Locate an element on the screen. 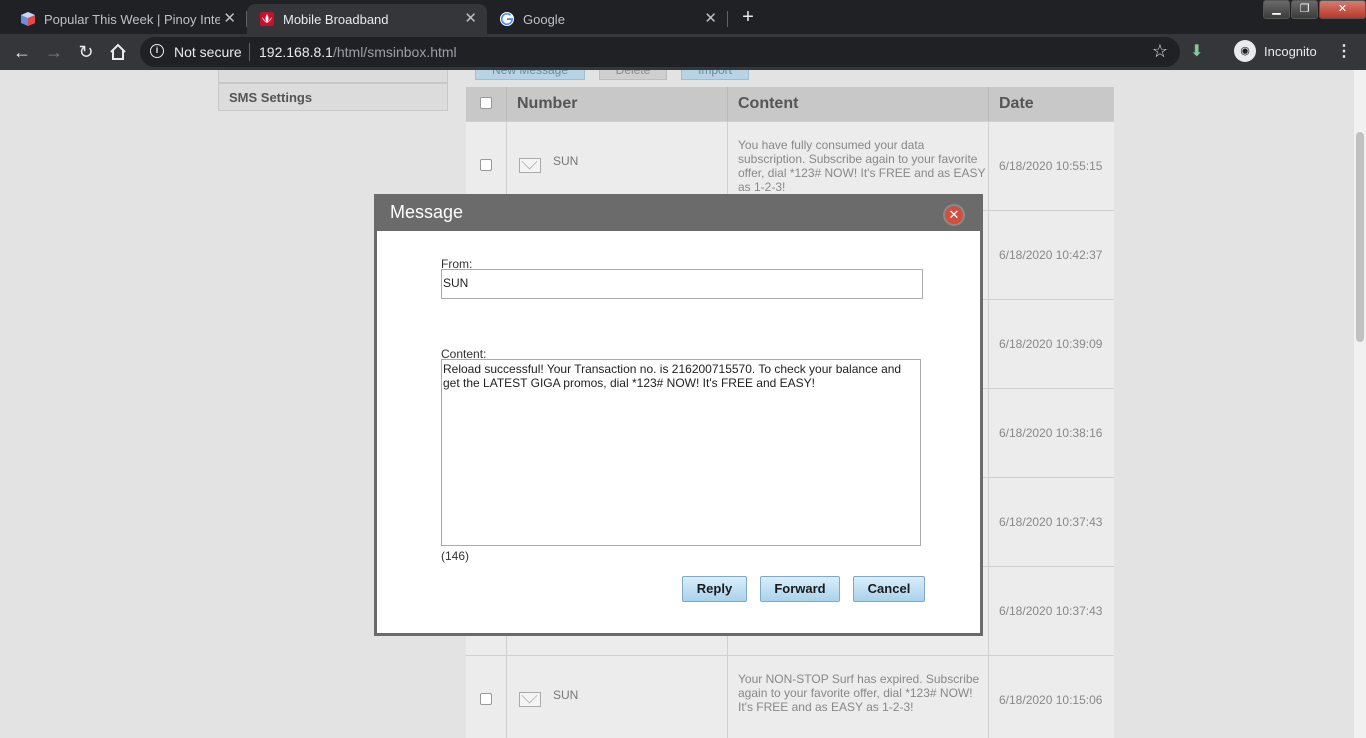  download-icon: ⬇ is located at coordinates (1196, 51).